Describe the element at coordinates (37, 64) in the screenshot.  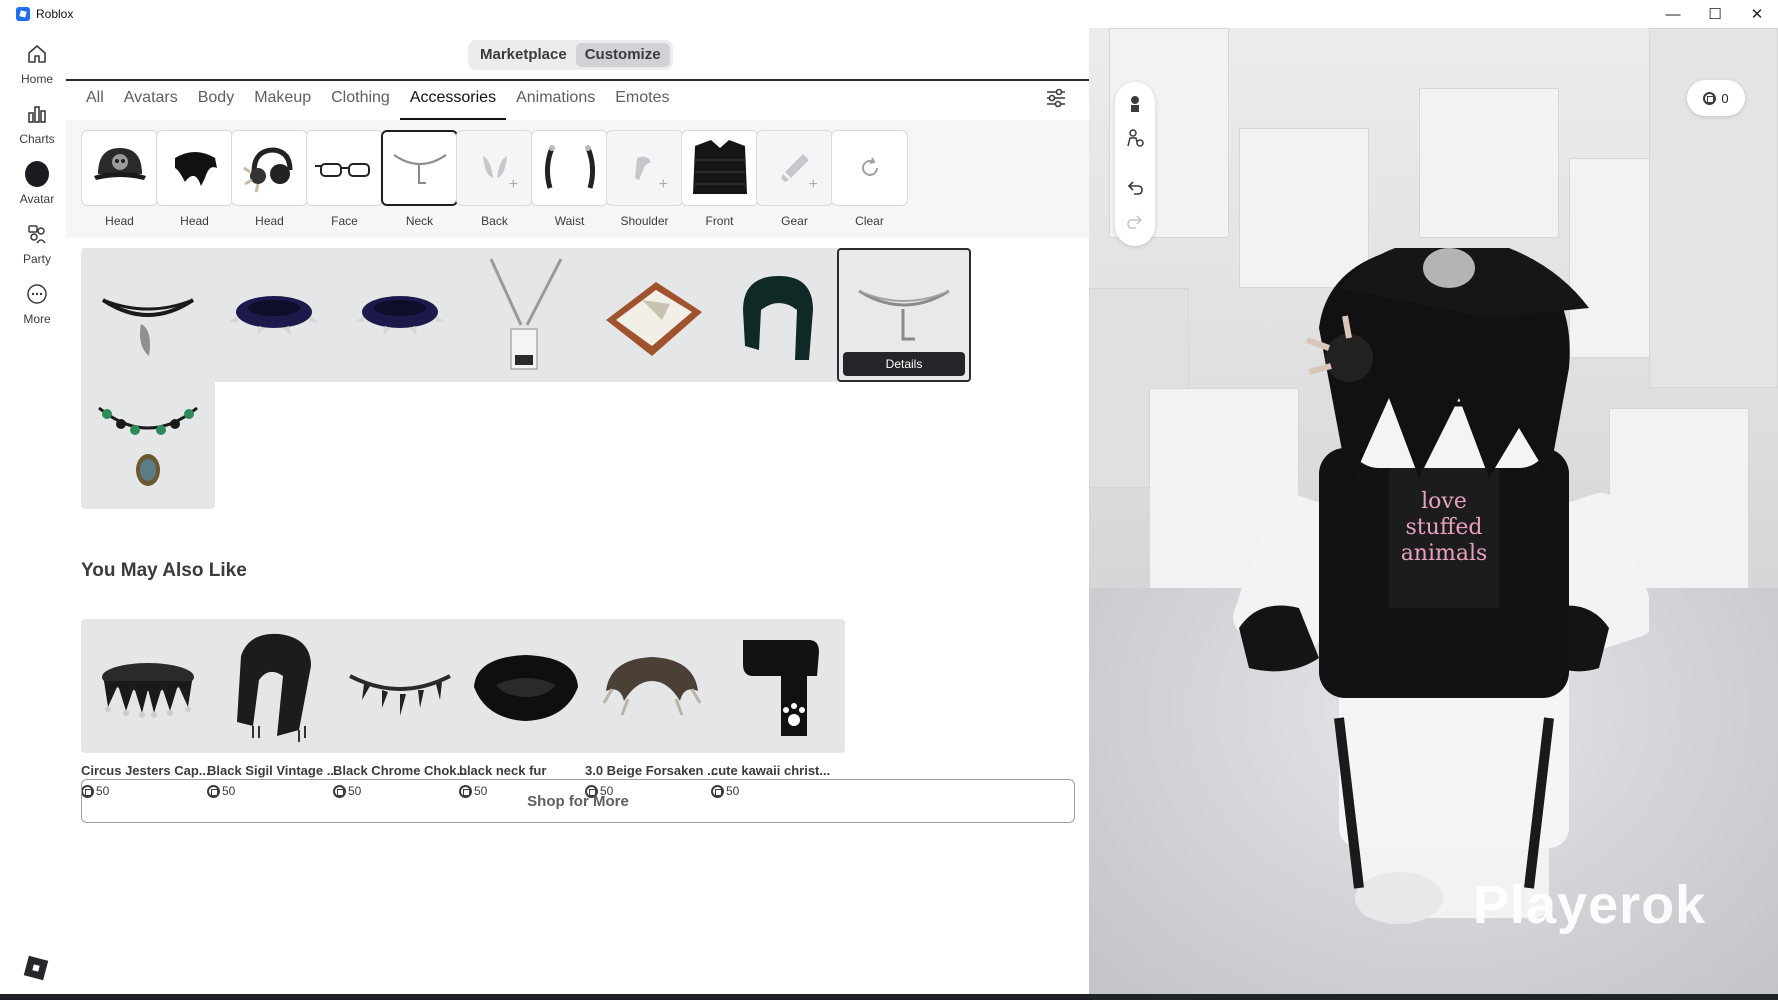
I see `sidebar-item-home: Home` at that location.